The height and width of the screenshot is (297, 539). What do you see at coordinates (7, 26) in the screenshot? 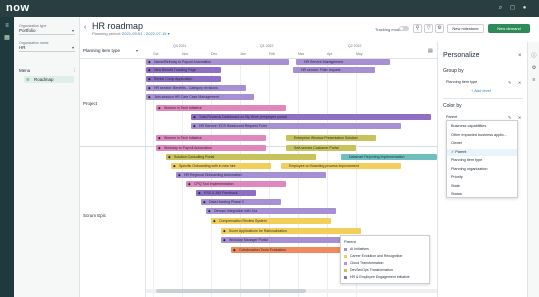
I see `filter-icon: ≡` at bounding box center [7, 26].